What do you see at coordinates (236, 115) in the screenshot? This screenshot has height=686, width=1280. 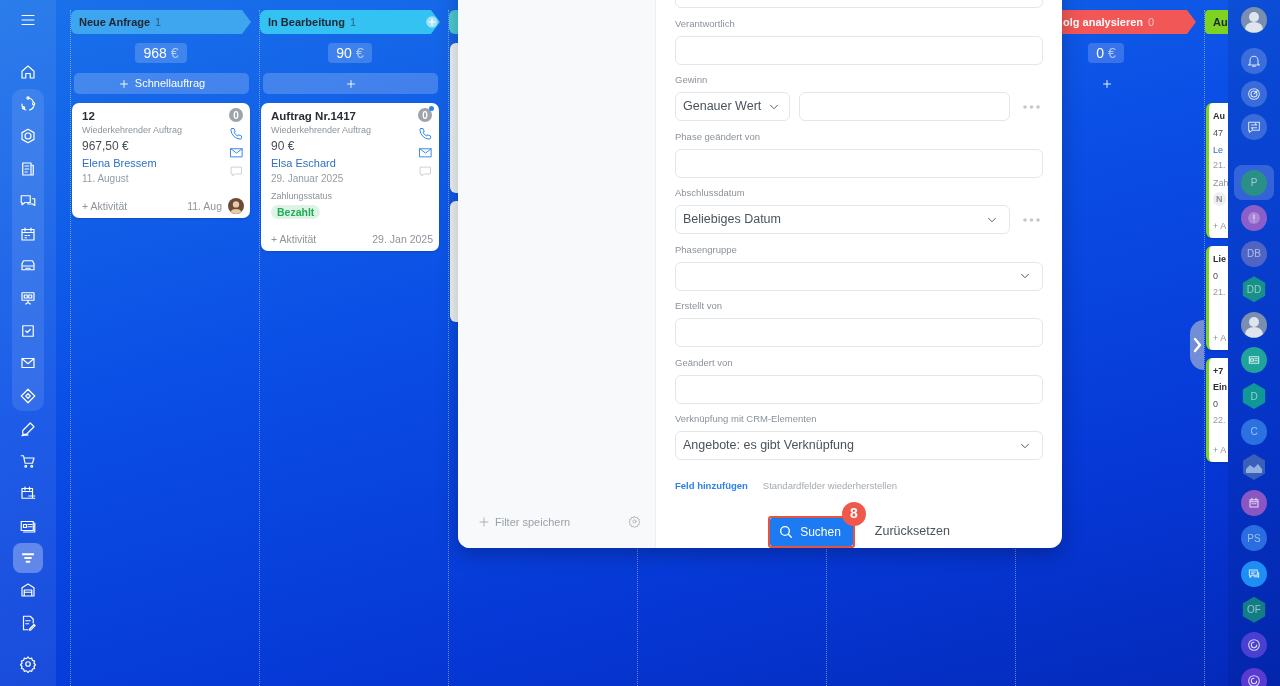 I see `counter-text: 0` at bounding box center [236, 115].